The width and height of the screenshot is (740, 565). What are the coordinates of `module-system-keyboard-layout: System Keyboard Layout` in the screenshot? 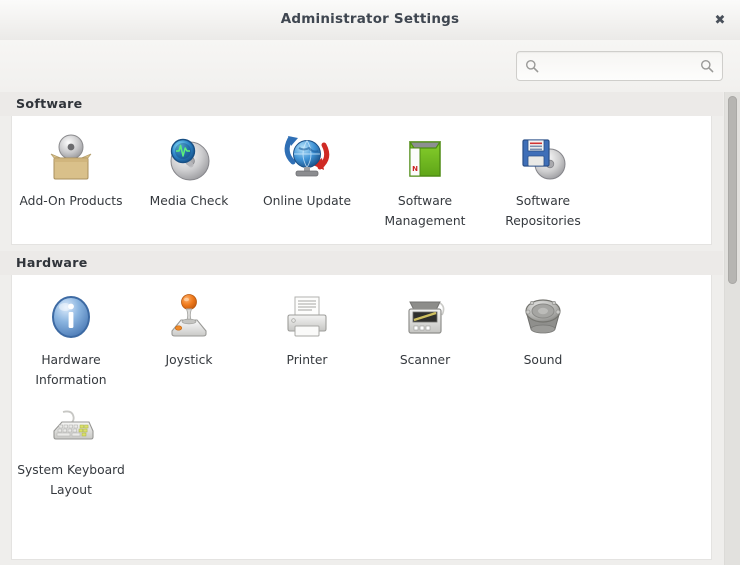 It's located at (71, 446).